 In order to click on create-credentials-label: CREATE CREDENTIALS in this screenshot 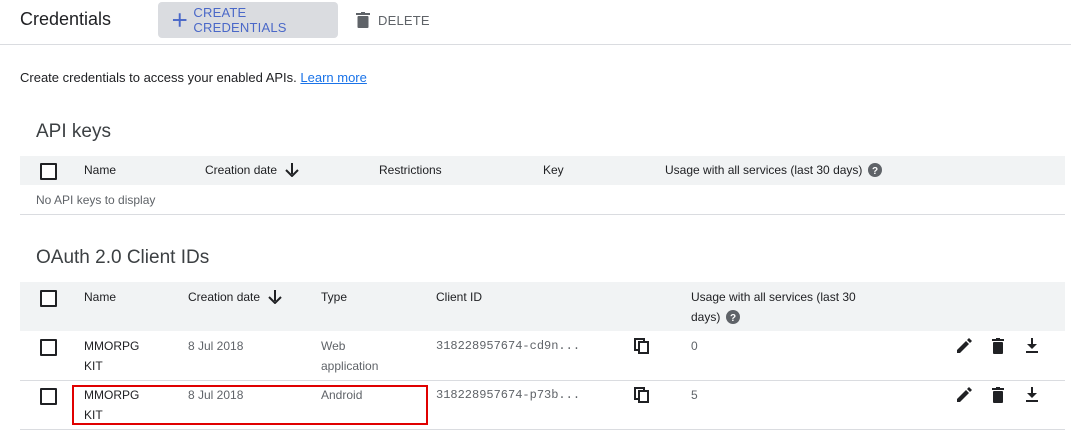, I will do `click(240, 20)`.